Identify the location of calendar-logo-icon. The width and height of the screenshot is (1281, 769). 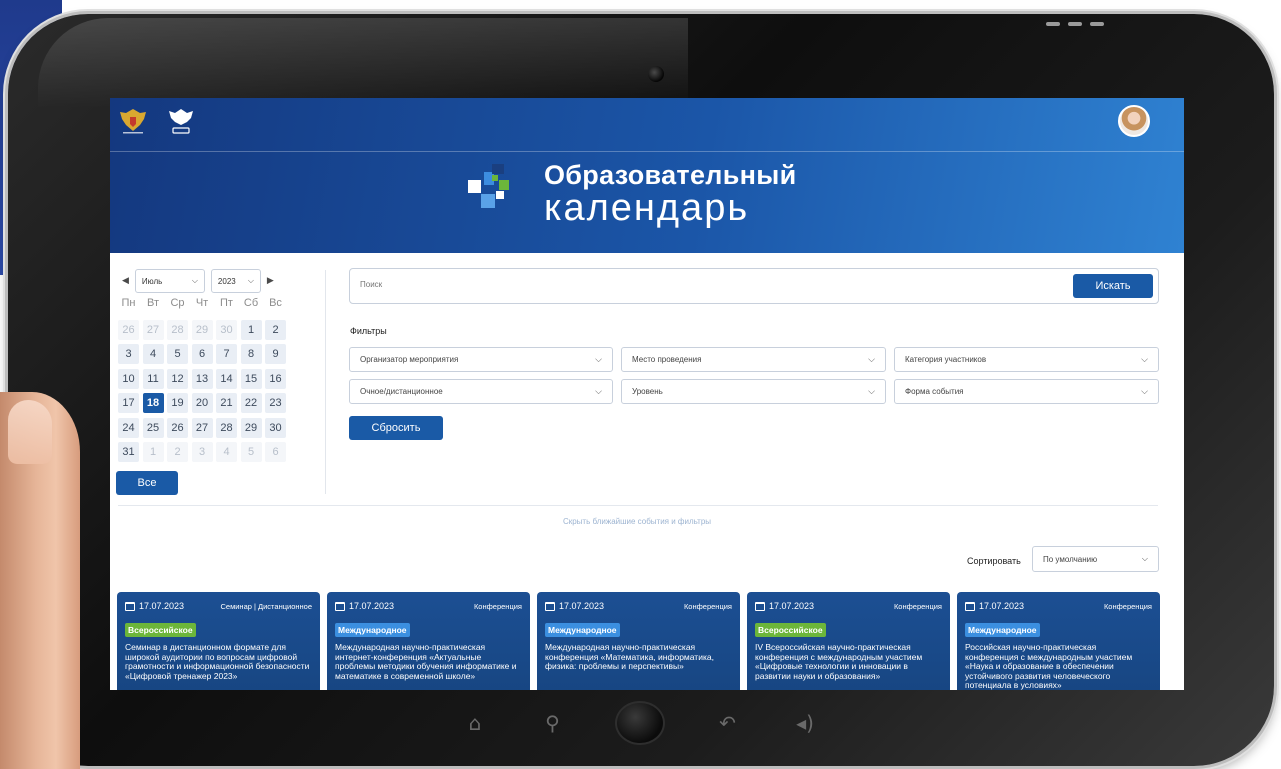
(498, 193).